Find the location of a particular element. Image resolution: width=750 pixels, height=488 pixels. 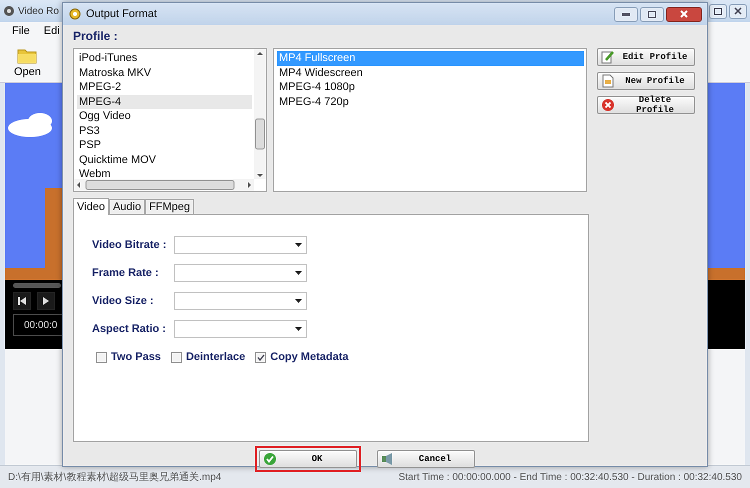

check-circle-icon is located at coordinates (270, 459).